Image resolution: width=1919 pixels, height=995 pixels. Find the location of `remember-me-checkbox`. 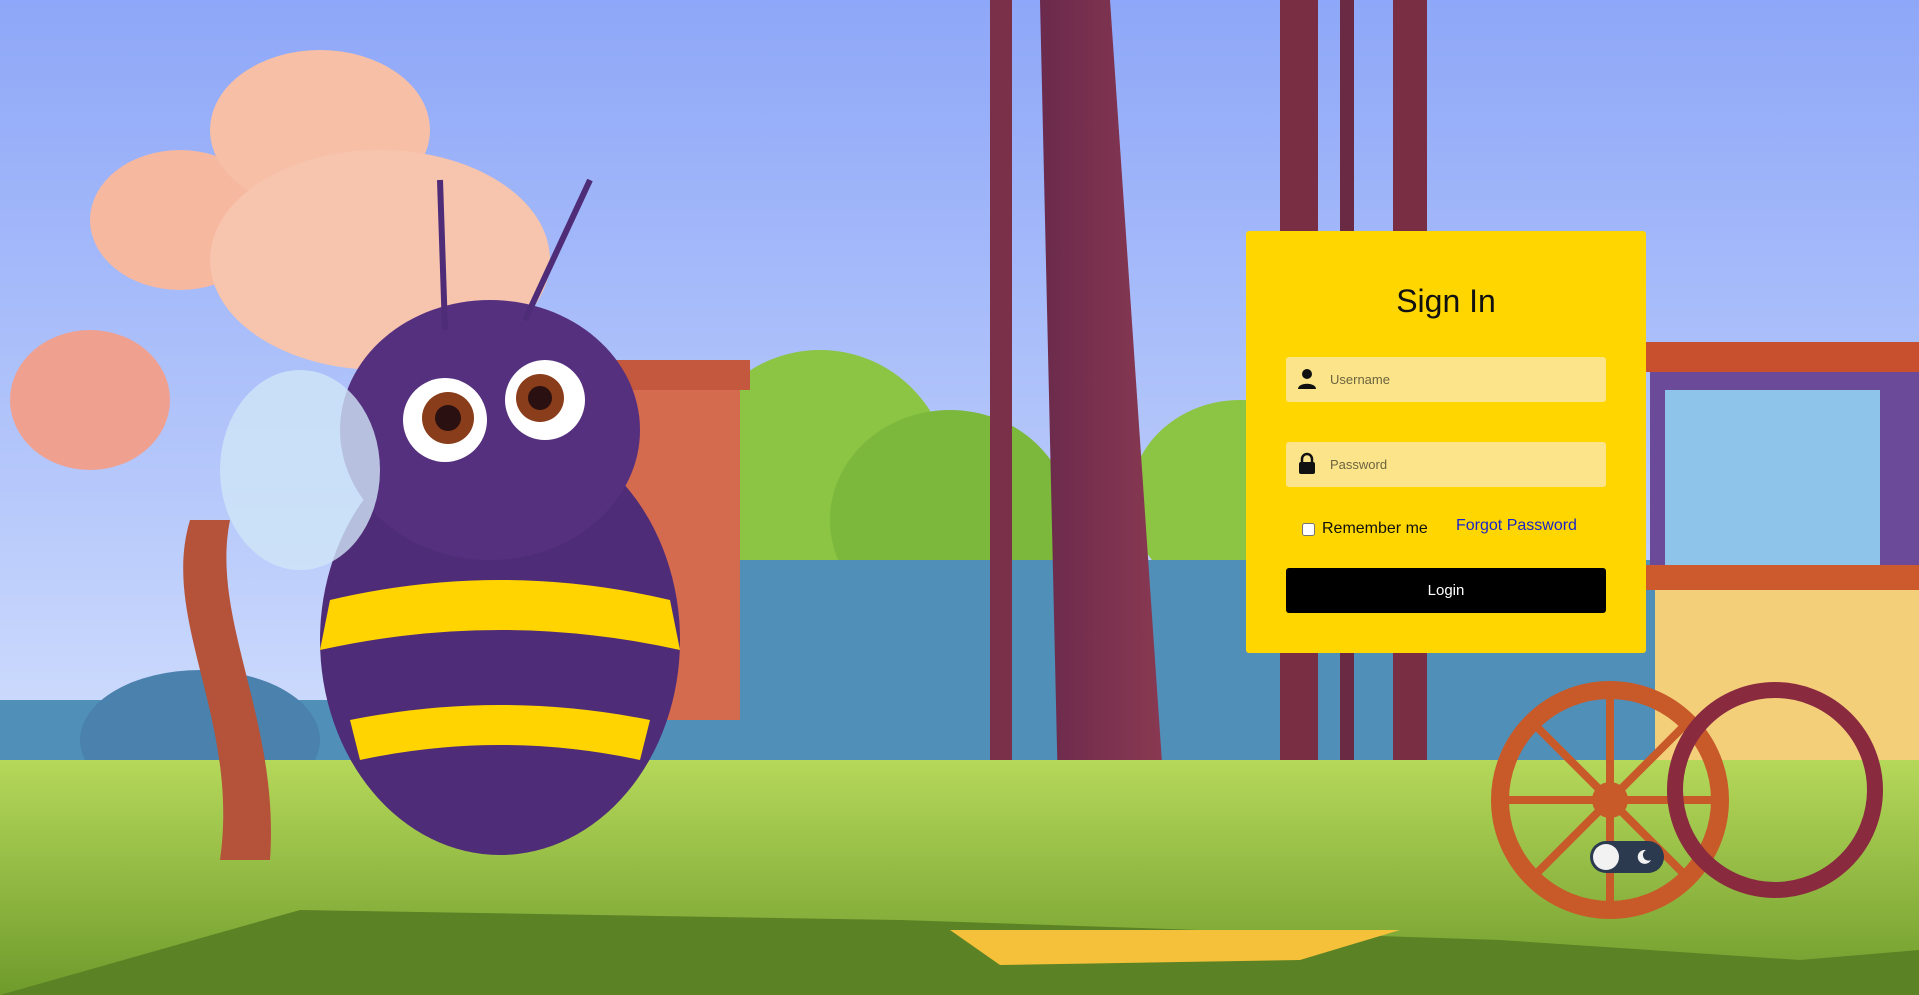

remember-me-checkbox is located at coordinates (1308, 529).